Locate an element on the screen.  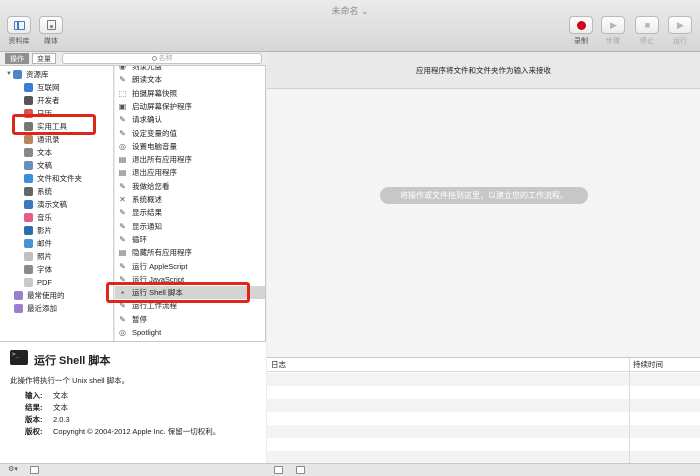
action-item: ◎ 设置电脑音量 is located at coordinates (190, 146).